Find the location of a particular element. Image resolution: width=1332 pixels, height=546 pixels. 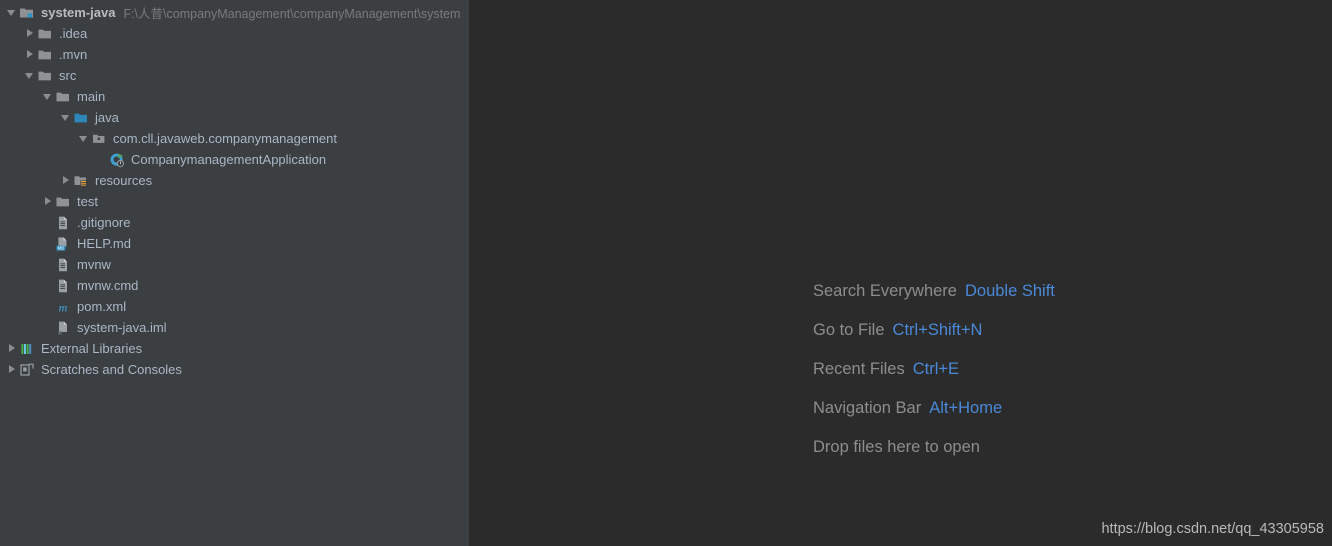

tree-node: mvnw.cmd is located at coordinates (234, 285).